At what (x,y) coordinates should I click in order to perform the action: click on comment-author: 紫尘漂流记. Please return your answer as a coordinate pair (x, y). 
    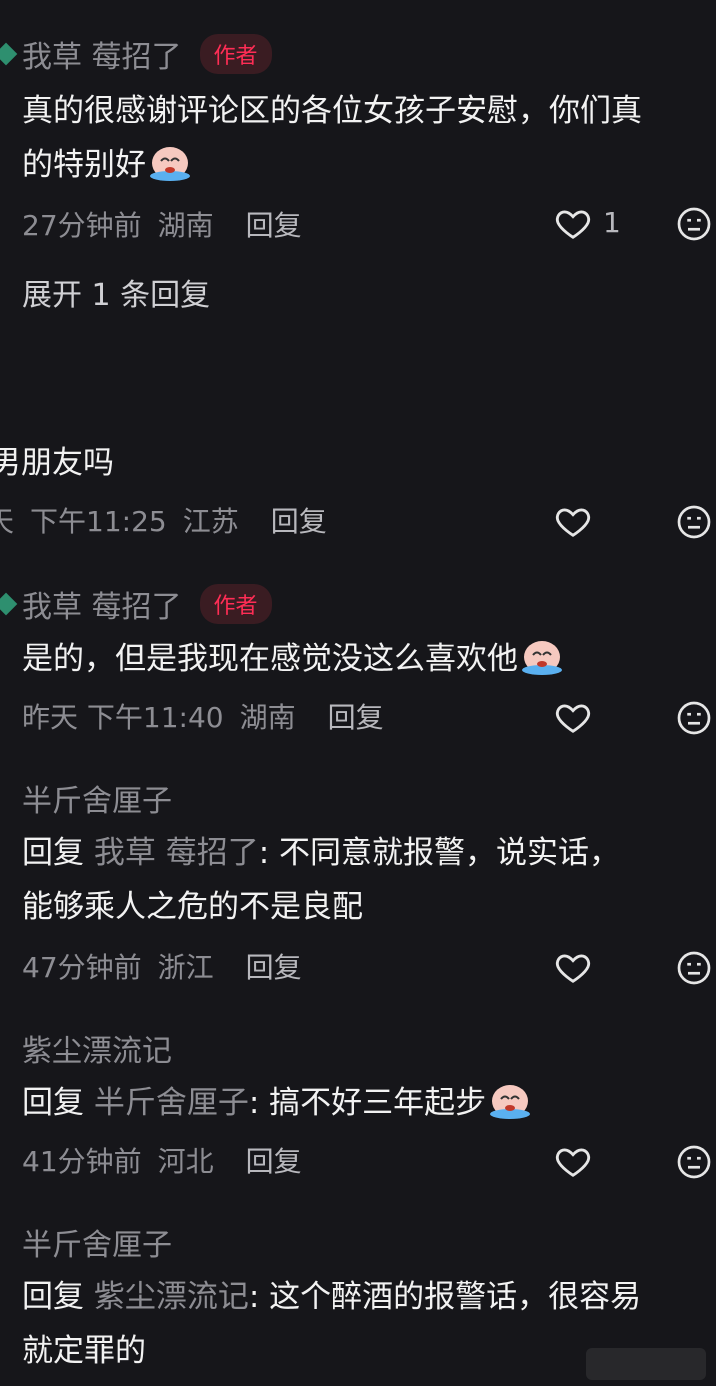
    Looking at the image, I should click on (97, 1048).